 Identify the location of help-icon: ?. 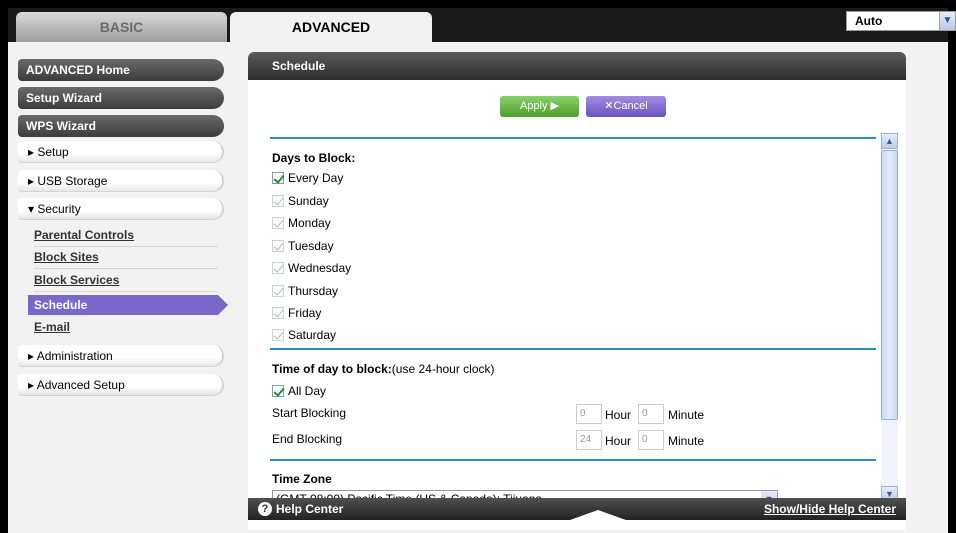
(265, 509).